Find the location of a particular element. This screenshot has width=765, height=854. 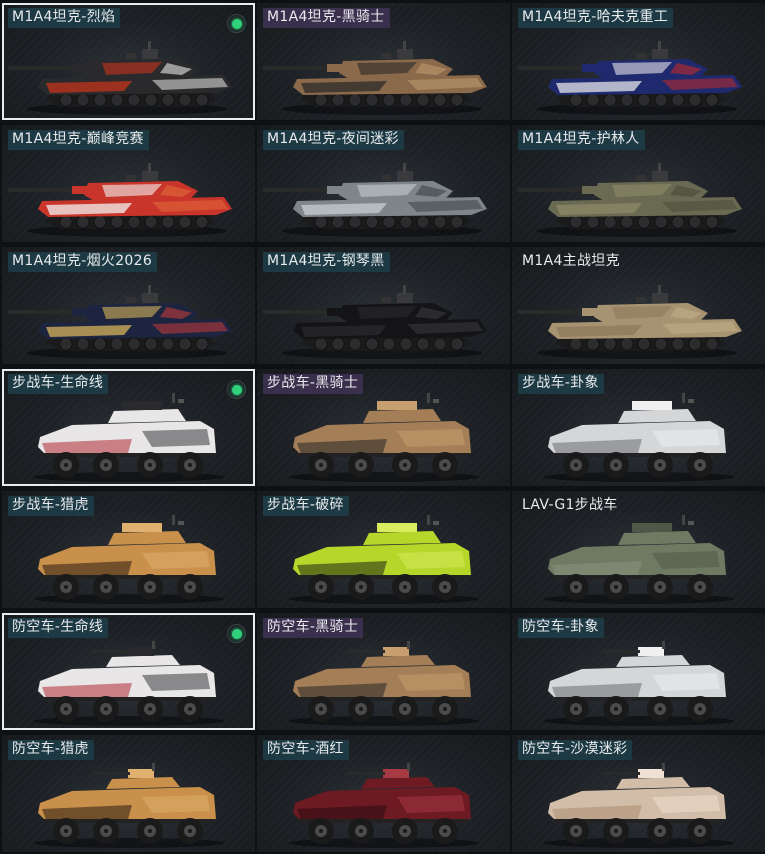

skin-name: 步战车-猎虎 is located at coordinates (51, 506).